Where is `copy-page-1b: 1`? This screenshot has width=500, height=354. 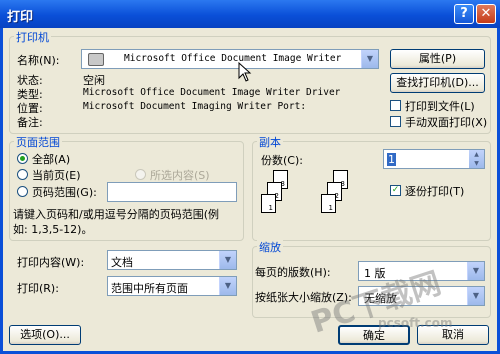 copy-page-1b: 1 is located at coordinates (328, 203).